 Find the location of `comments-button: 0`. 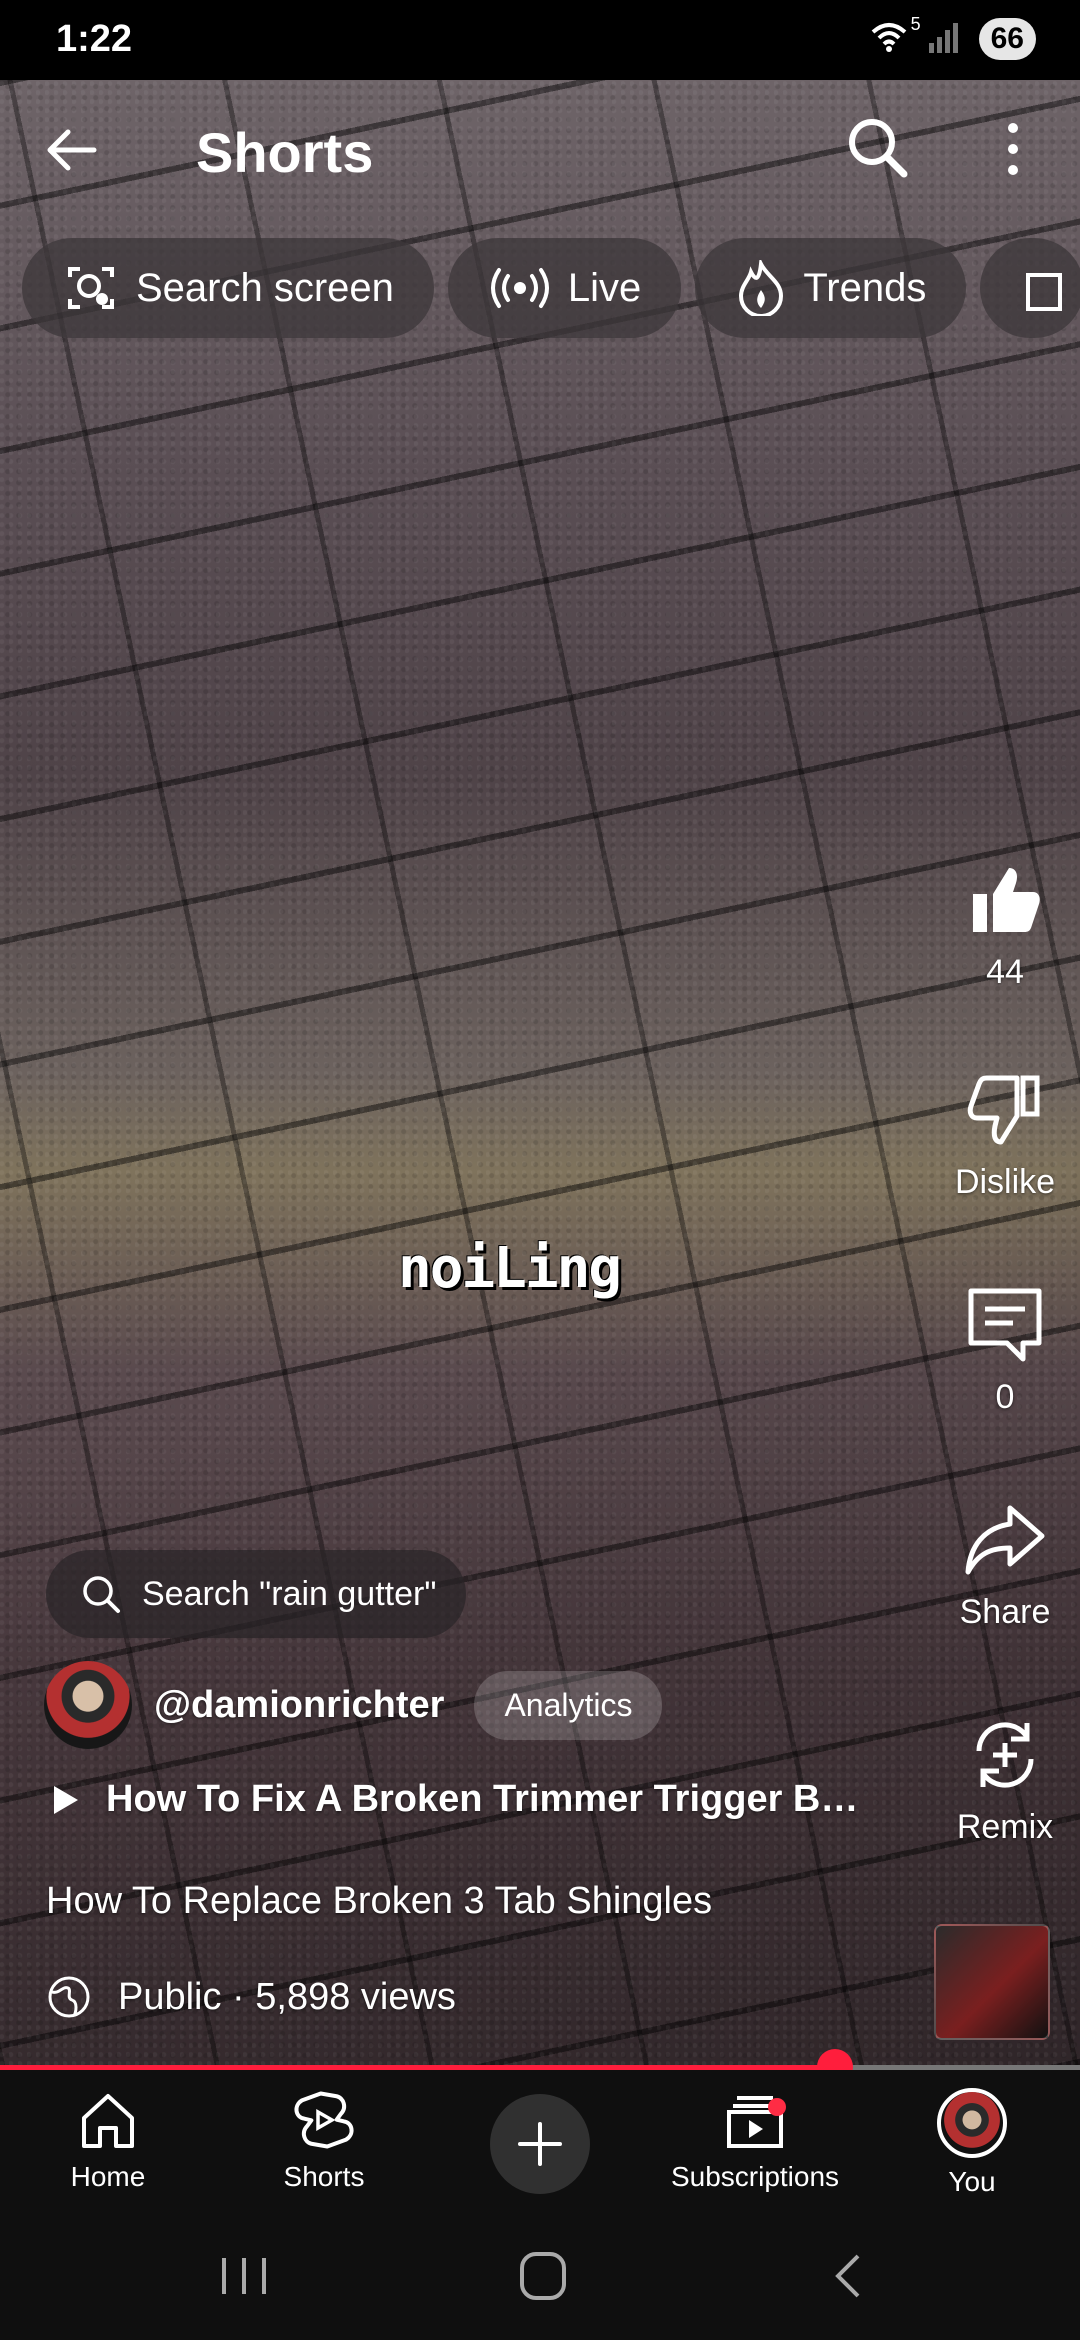

comments-button: 0 is located at coordinates (1005, 1351).